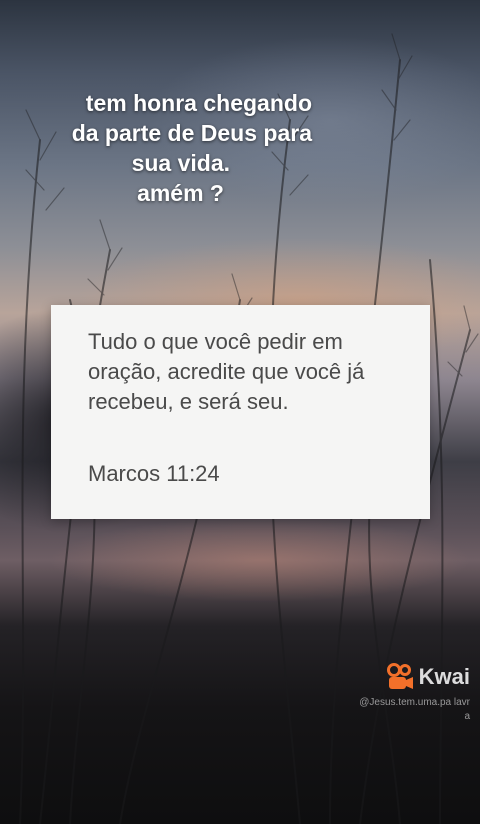  I want to click on kwai-brand: Kwai, so click(400, 677).